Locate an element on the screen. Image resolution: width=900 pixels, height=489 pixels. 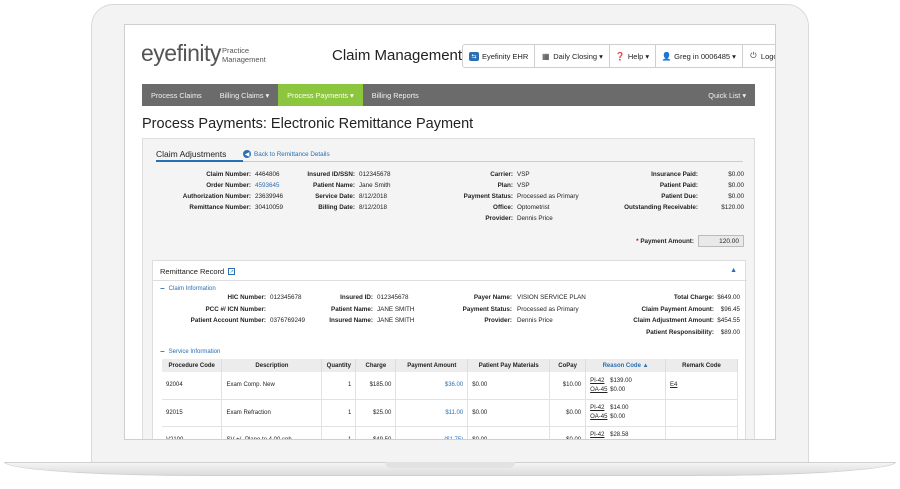
reason-amount: $139.00 is located at coordinates (621, 380).